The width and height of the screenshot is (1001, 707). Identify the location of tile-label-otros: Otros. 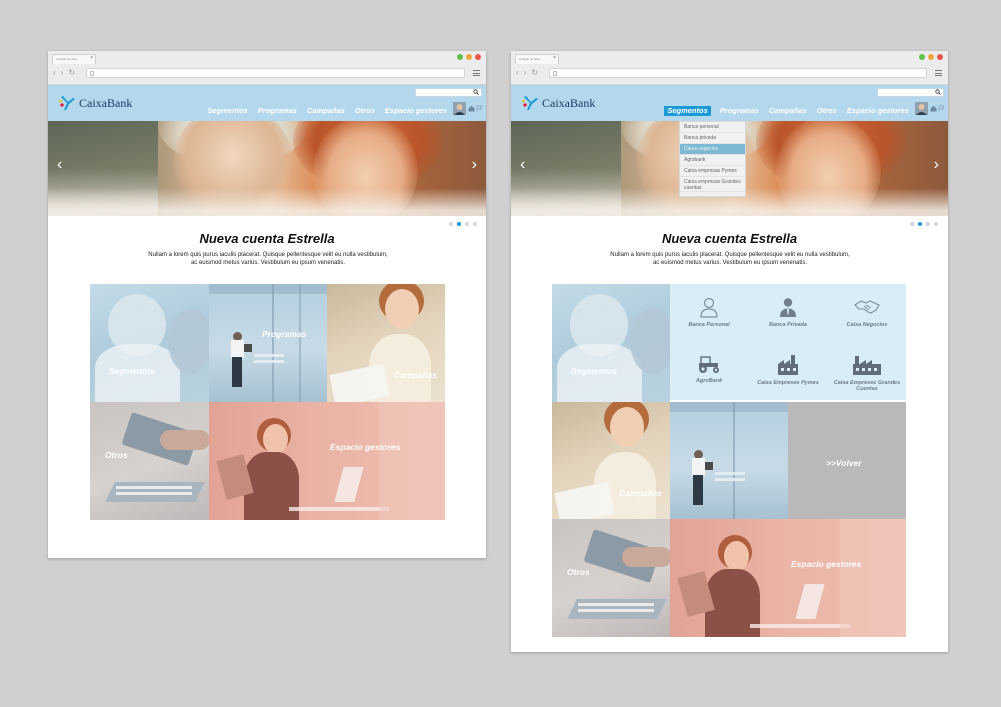
(116, 455).